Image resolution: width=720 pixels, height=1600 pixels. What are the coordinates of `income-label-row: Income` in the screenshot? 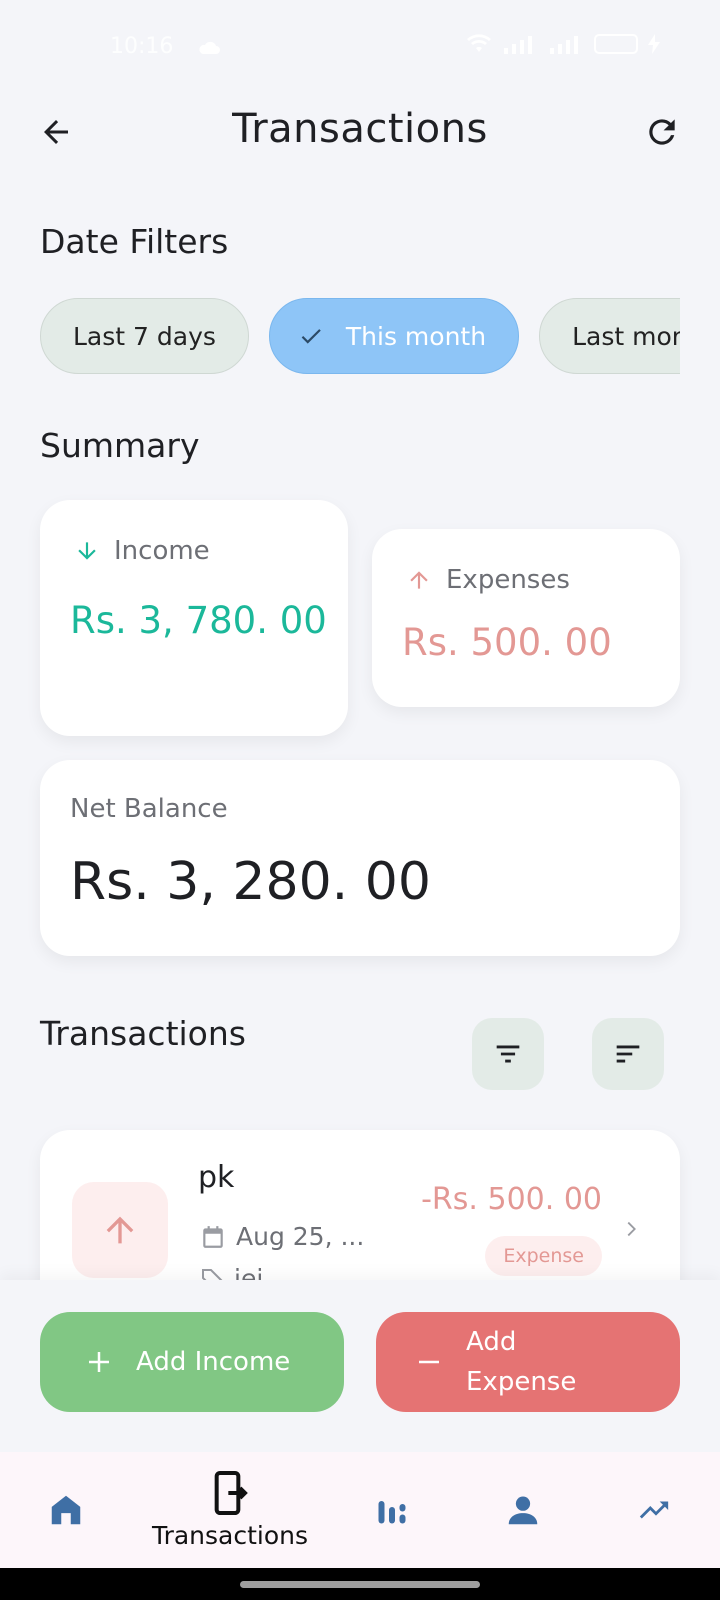 It's located at (142, 551).